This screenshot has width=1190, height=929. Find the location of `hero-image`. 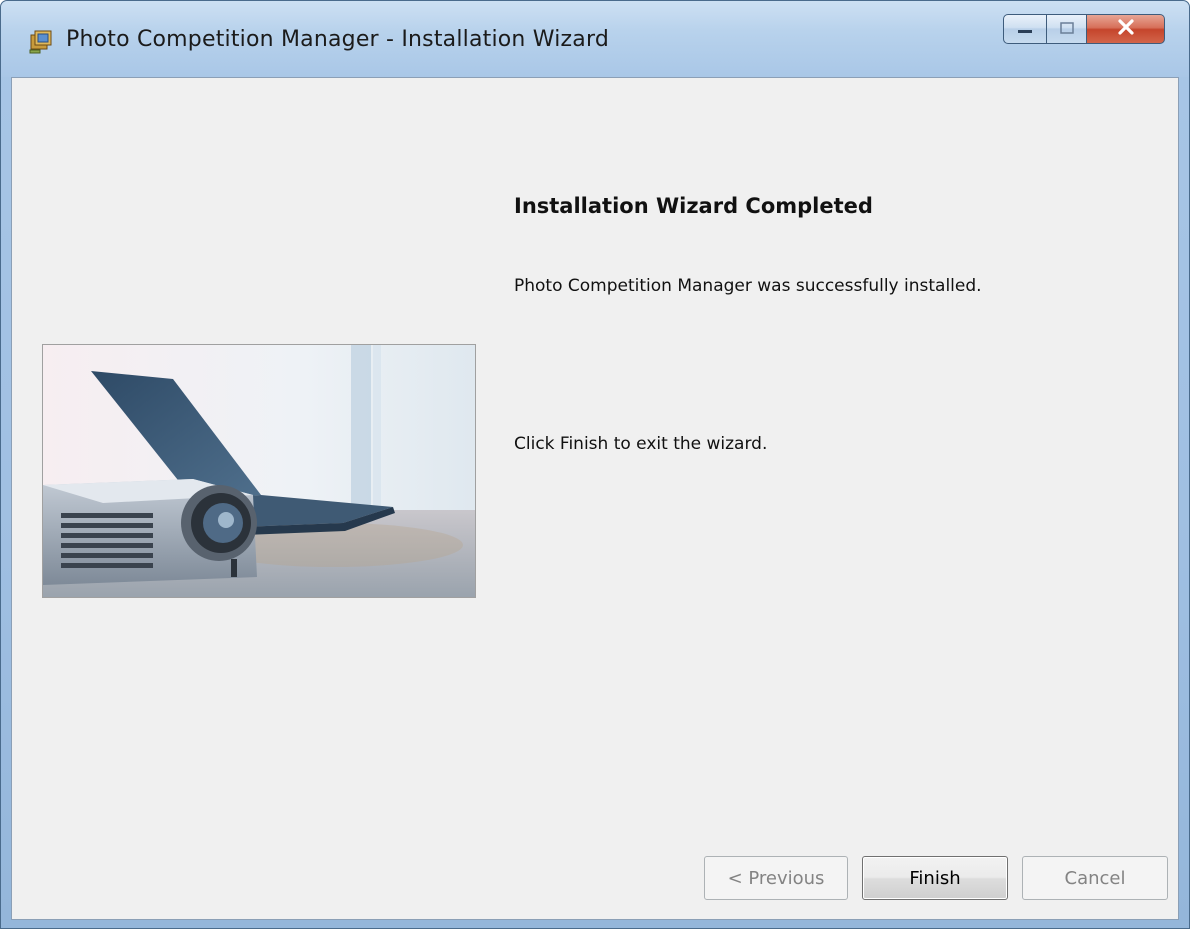

hero-image is located at coordinates (259, 471).